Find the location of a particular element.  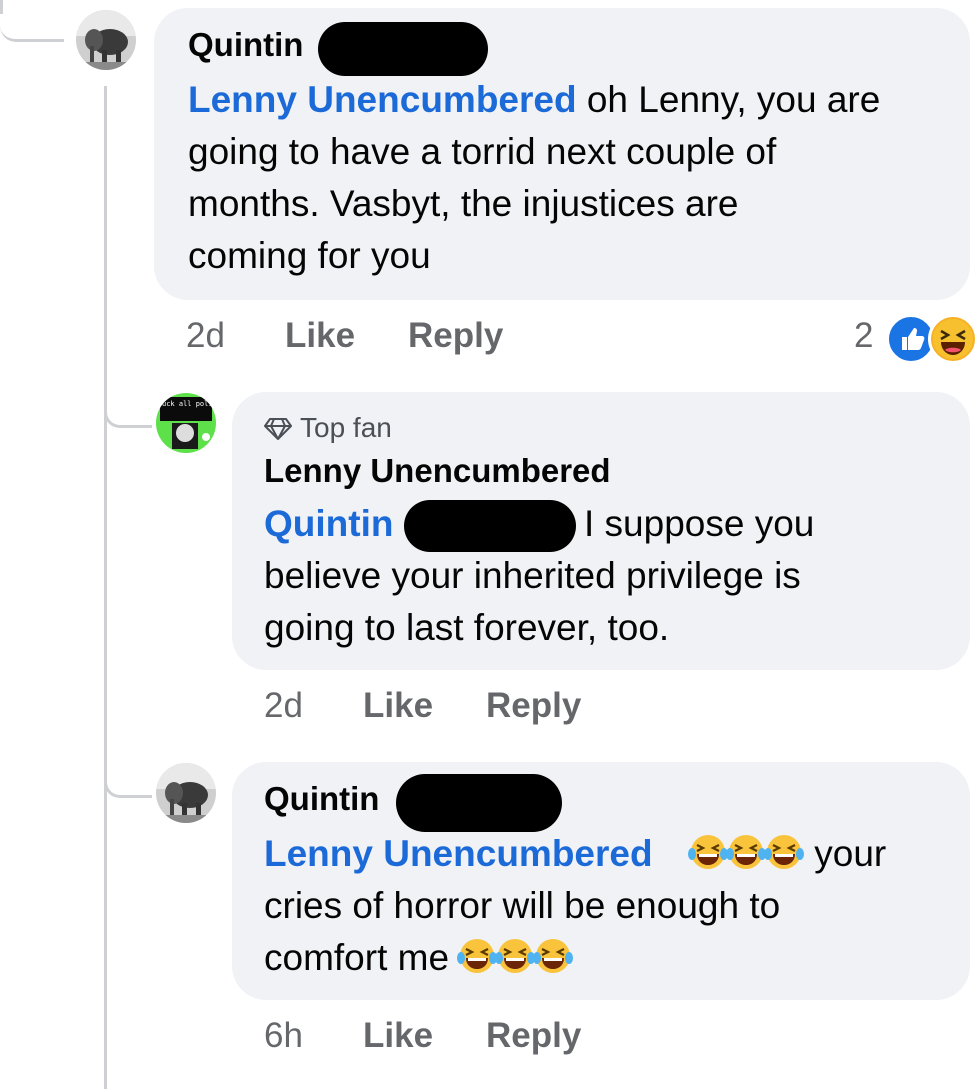

comment-text-line: months. Vasbyt, the injustices are is located at coordinates (463, 203).